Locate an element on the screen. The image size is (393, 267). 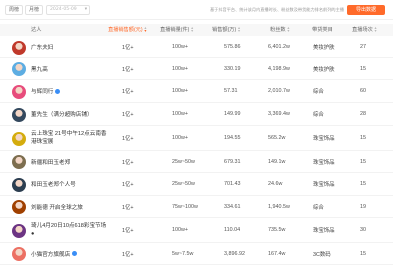
date-picker: 2024-05-09 ▾ is located at coordinates (68, 10).